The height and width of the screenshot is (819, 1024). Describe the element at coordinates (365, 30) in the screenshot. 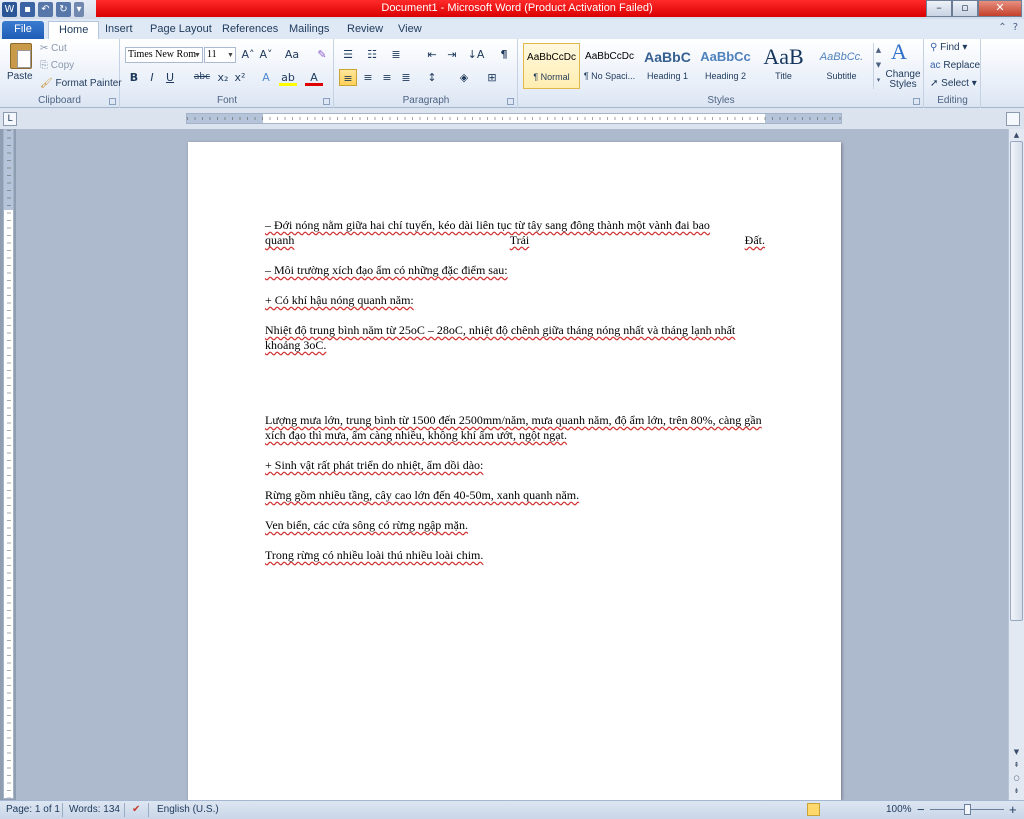

I see `tab-review: Review` at that location.